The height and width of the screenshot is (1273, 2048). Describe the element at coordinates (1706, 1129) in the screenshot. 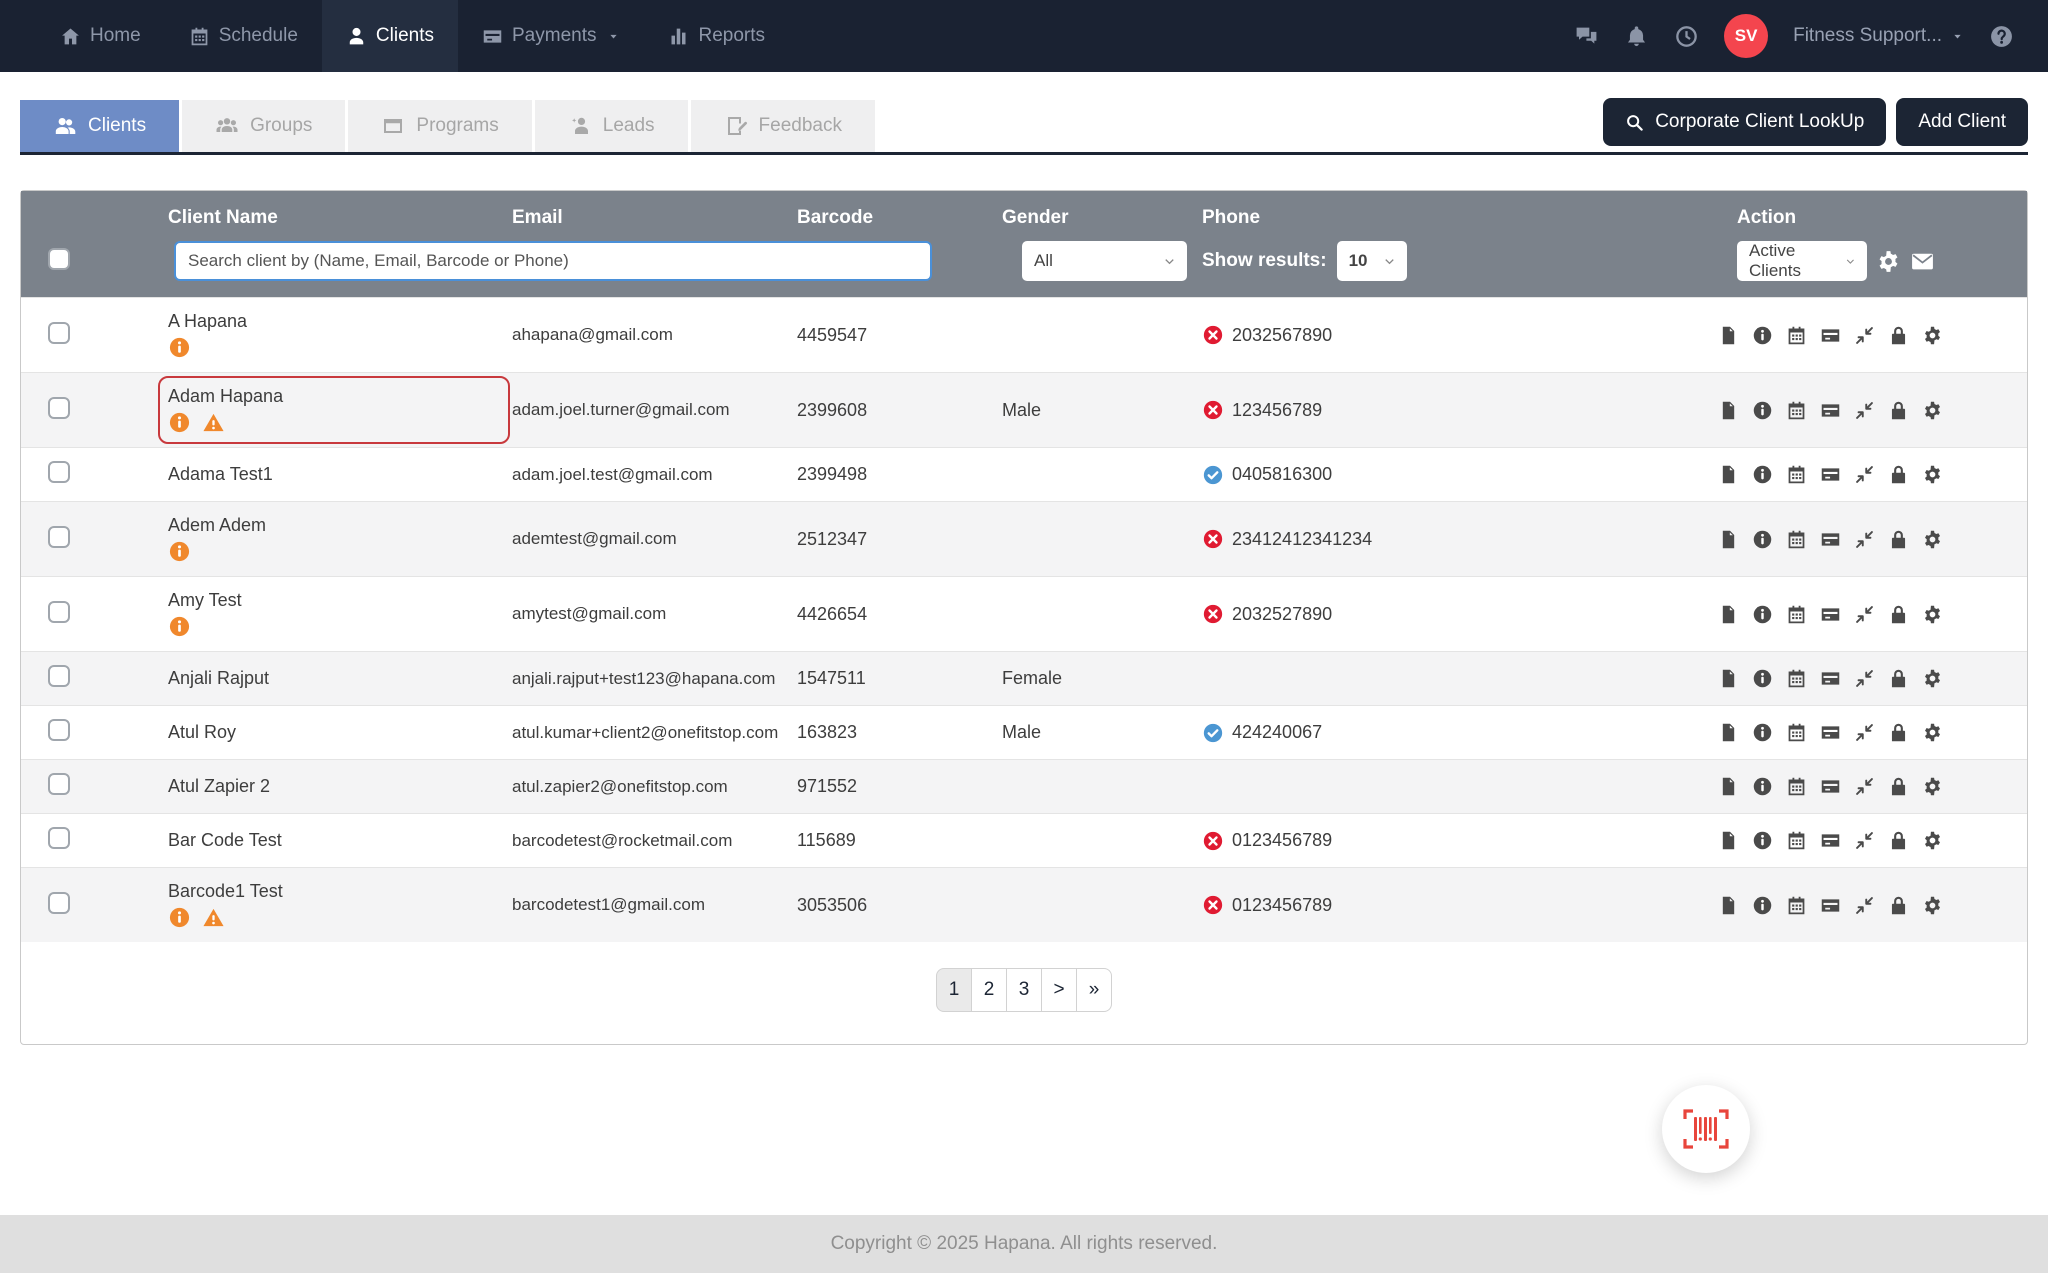

I see `barcode-scan-button` at that location.